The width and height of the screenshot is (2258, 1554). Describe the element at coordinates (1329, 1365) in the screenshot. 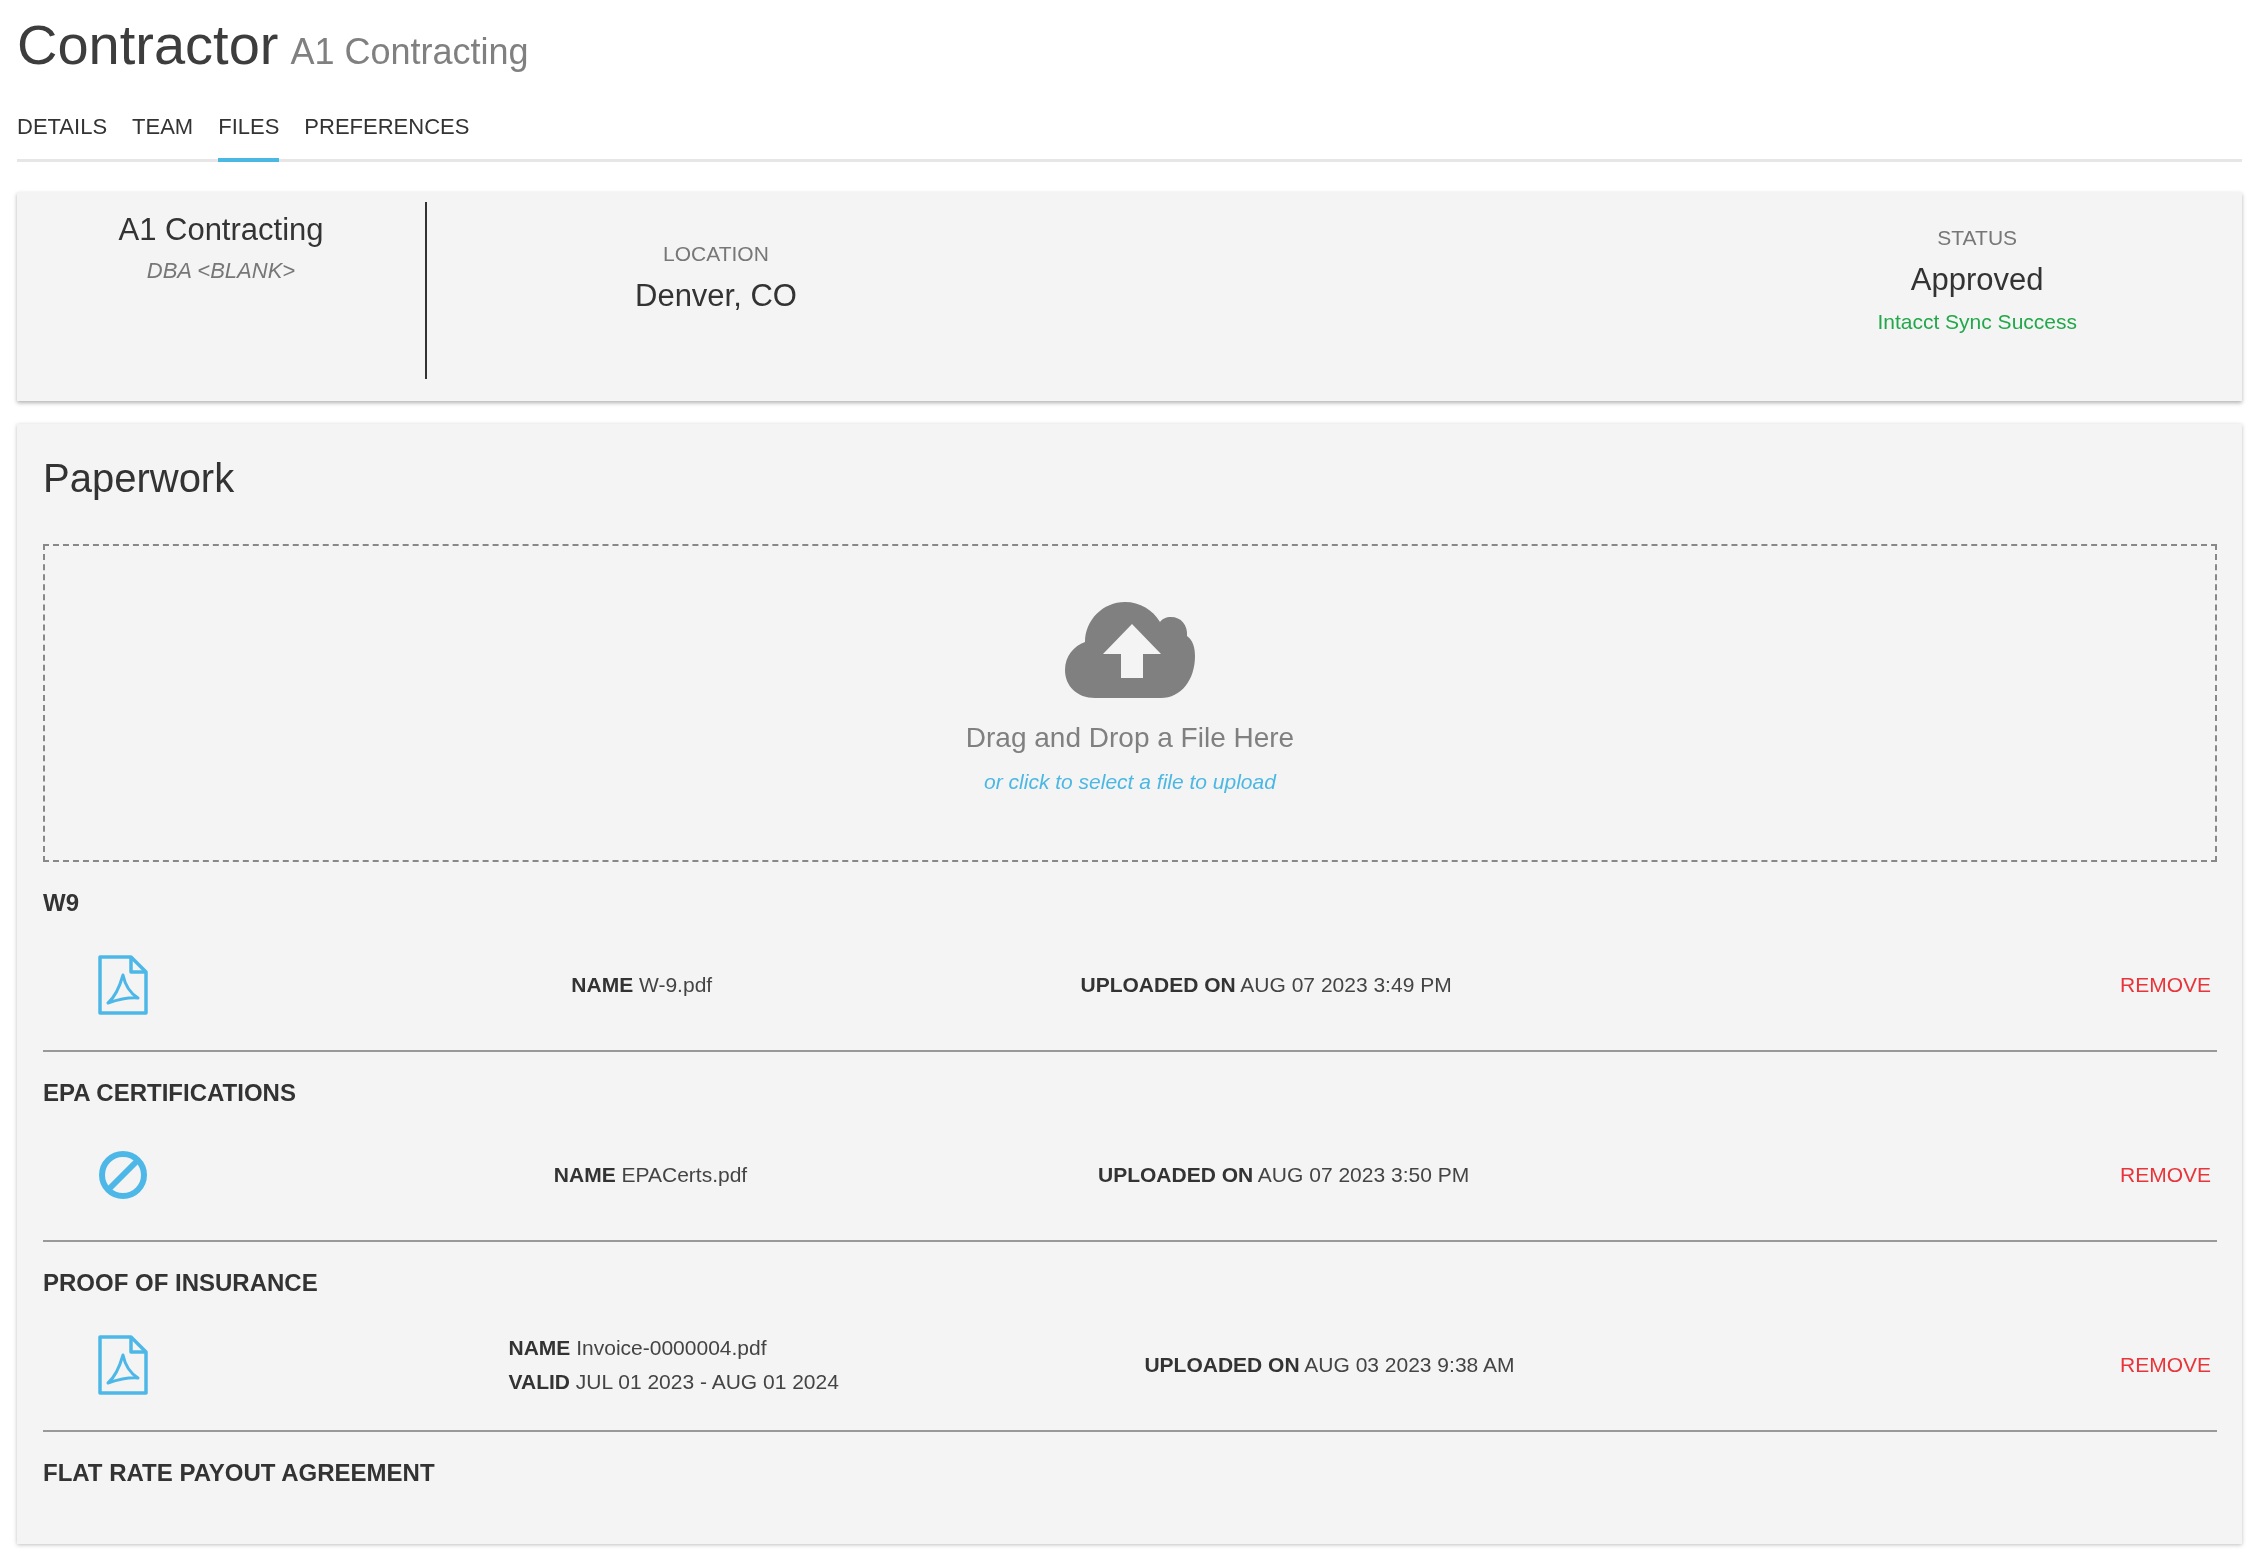

I see `upload-date: UPLOADED ON AUG 03 2023 9:38 AM` at that location.